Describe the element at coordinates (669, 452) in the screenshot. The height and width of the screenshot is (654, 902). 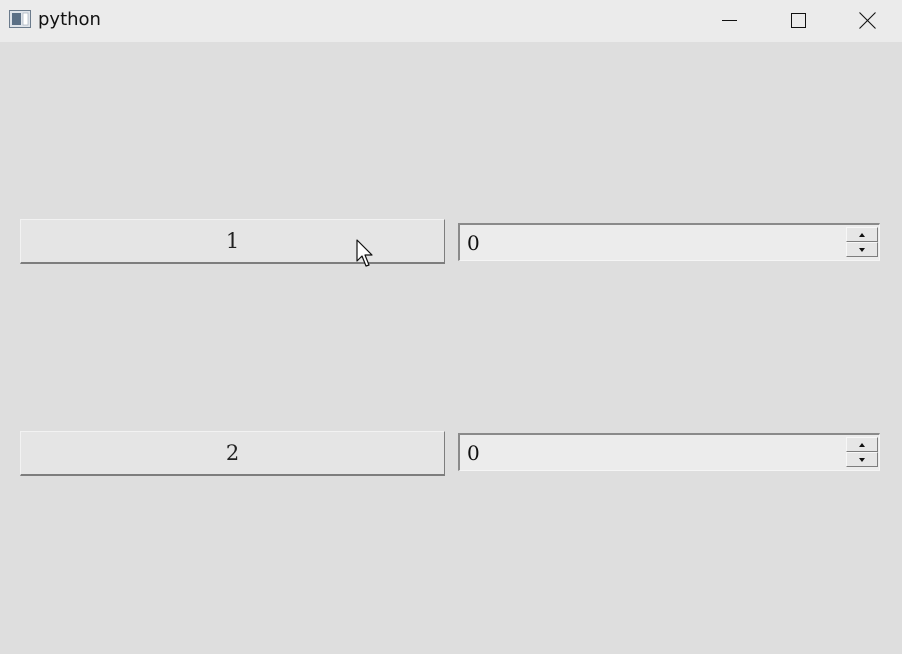
I see `spinbox-2: 0` at that location.